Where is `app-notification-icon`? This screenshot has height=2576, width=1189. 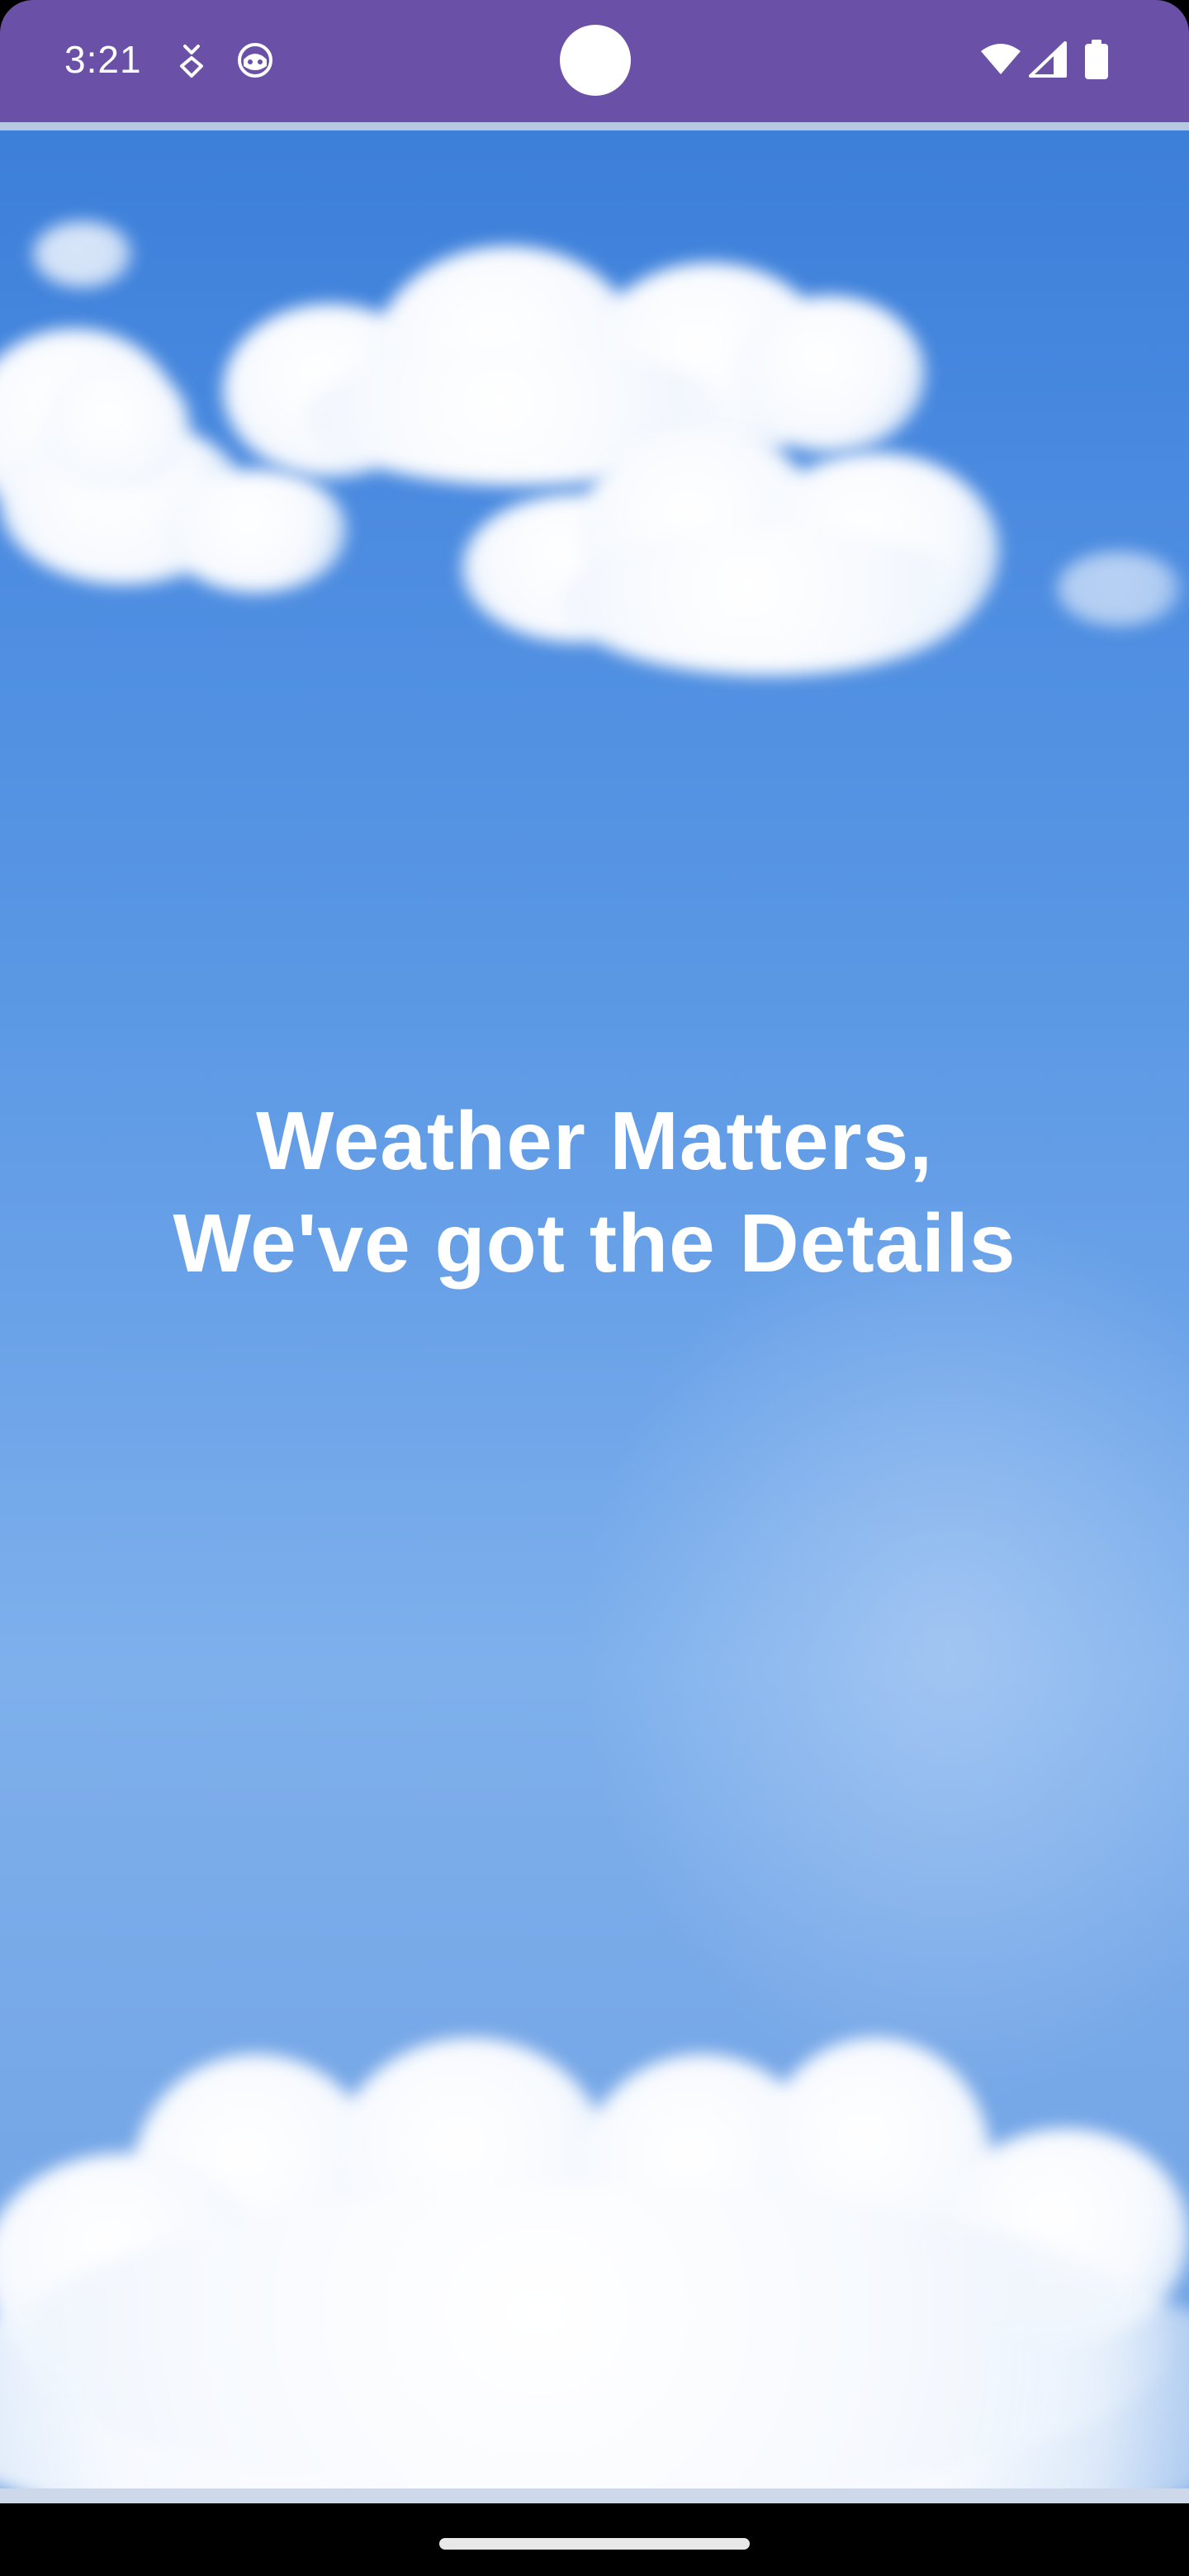 app-notification-icon is located at coordinates (255, 60).